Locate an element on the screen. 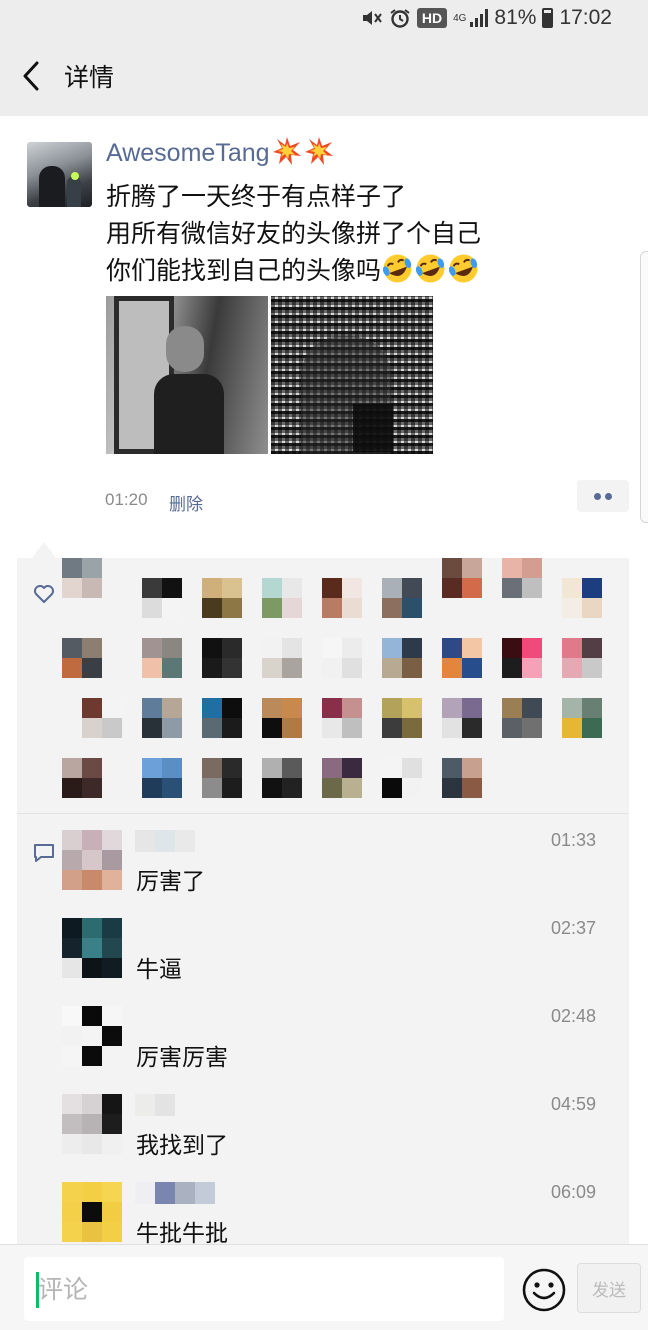  page-title: 详情 is located at coordinates (89, 77).